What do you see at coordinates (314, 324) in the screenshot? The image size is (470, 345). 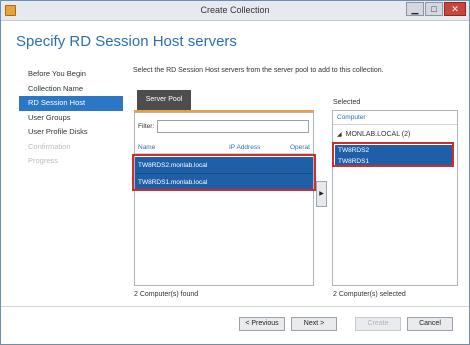 I see `next-button: Next >` at bounding box center [314, 324].